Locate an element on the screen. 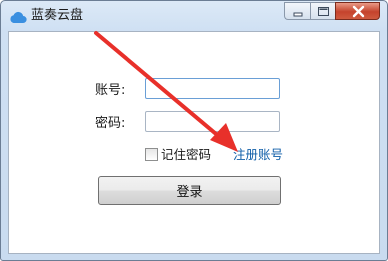 The image size is (388, 261). window-title: 蓝奏云盘 is located at coordinates (57, 15).